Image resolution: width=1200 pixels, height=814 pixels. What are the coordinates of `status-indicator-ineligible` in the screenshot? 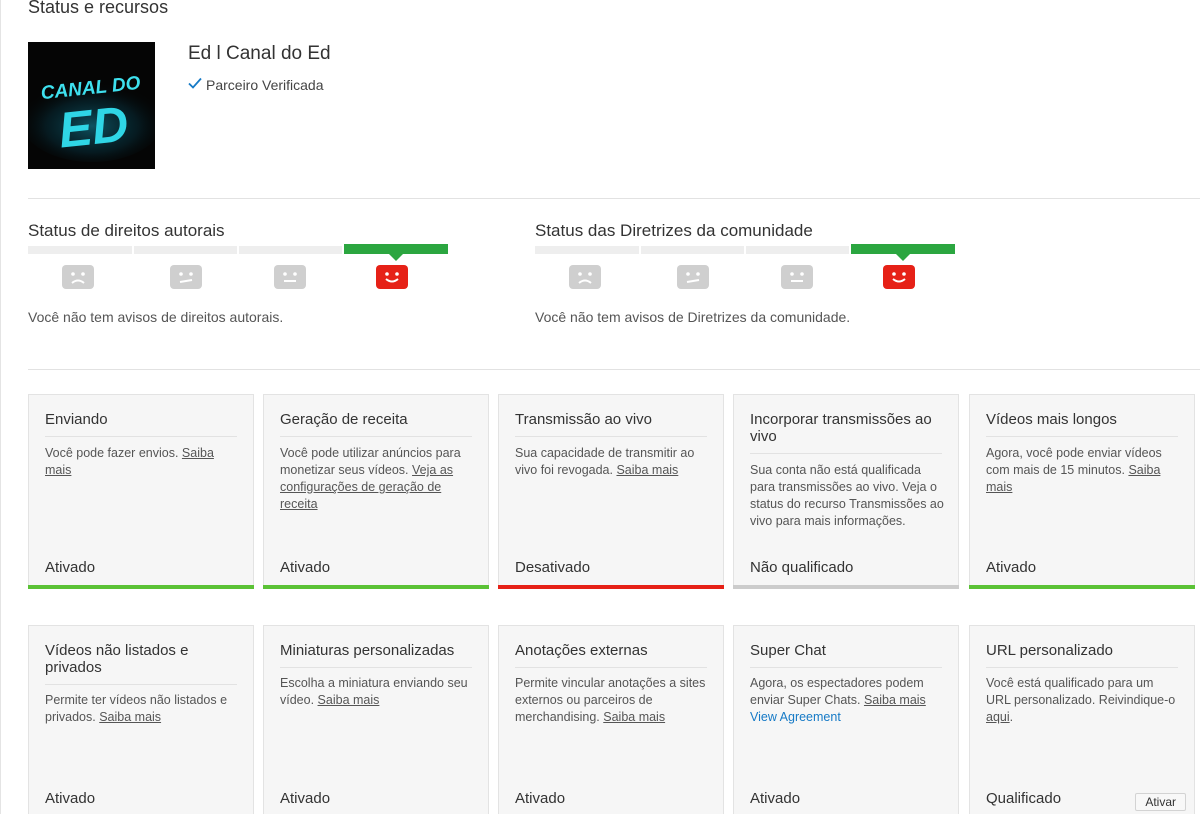 It's located at (846, 587).